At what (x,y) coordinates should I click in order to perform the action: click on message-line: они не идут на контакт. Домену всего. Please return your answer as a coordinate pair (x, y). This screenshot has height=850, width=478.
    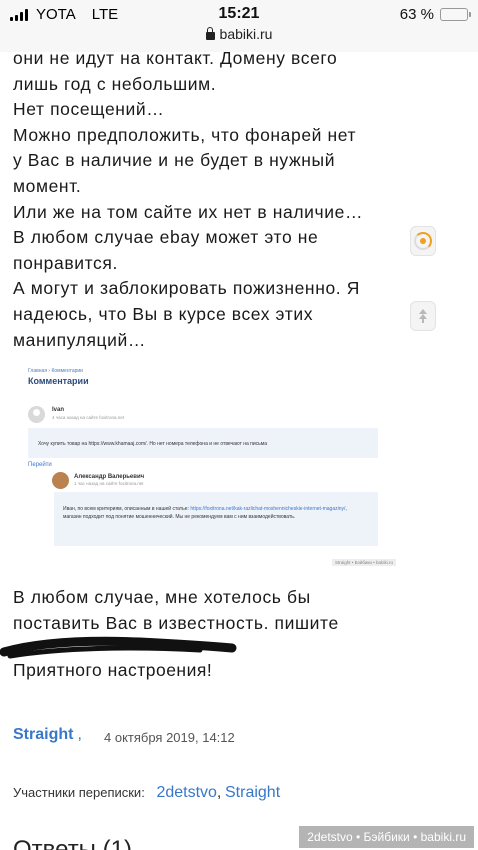
    Looking at the image, I should click on (175, 58).